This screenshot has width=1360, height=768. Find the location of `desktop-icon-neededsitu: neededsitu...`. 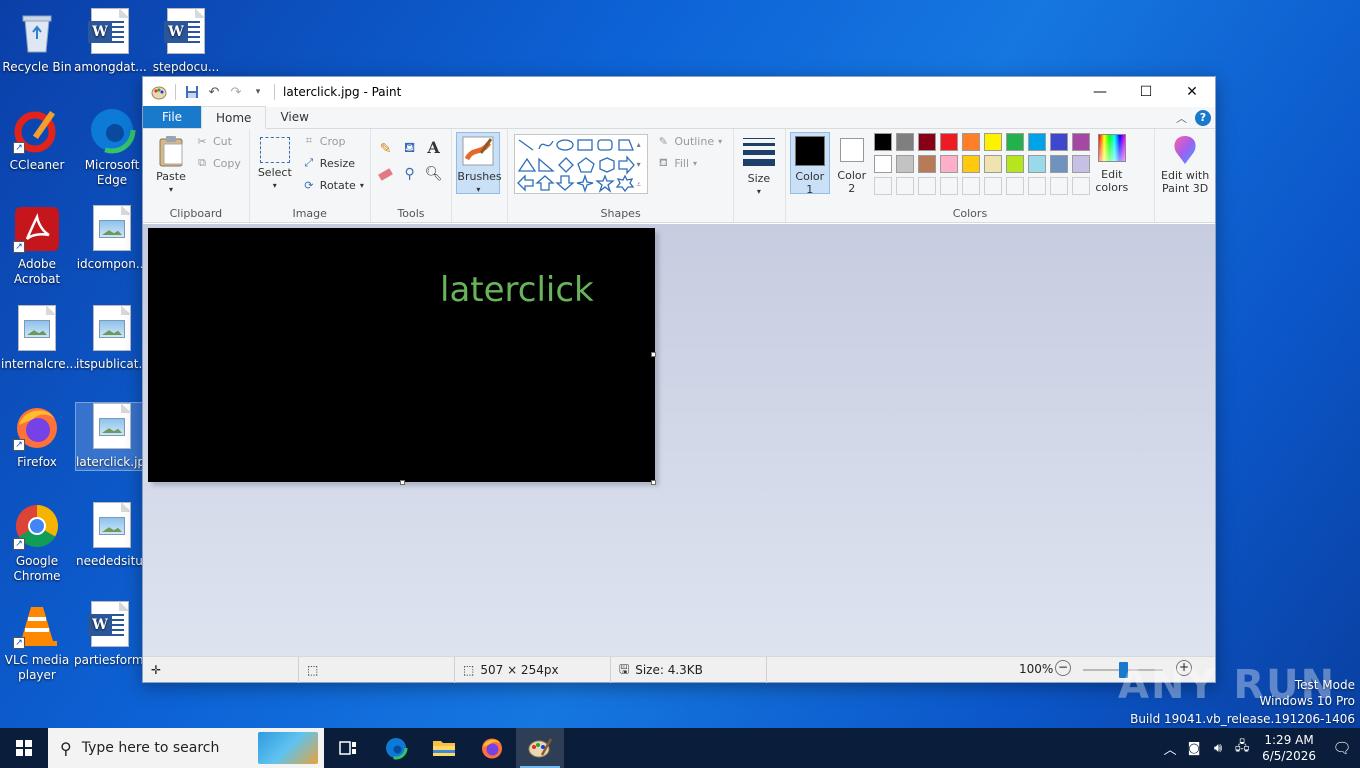

desktop-icon-neededsitu: neededsitu... is located at coordinates (115, 535).